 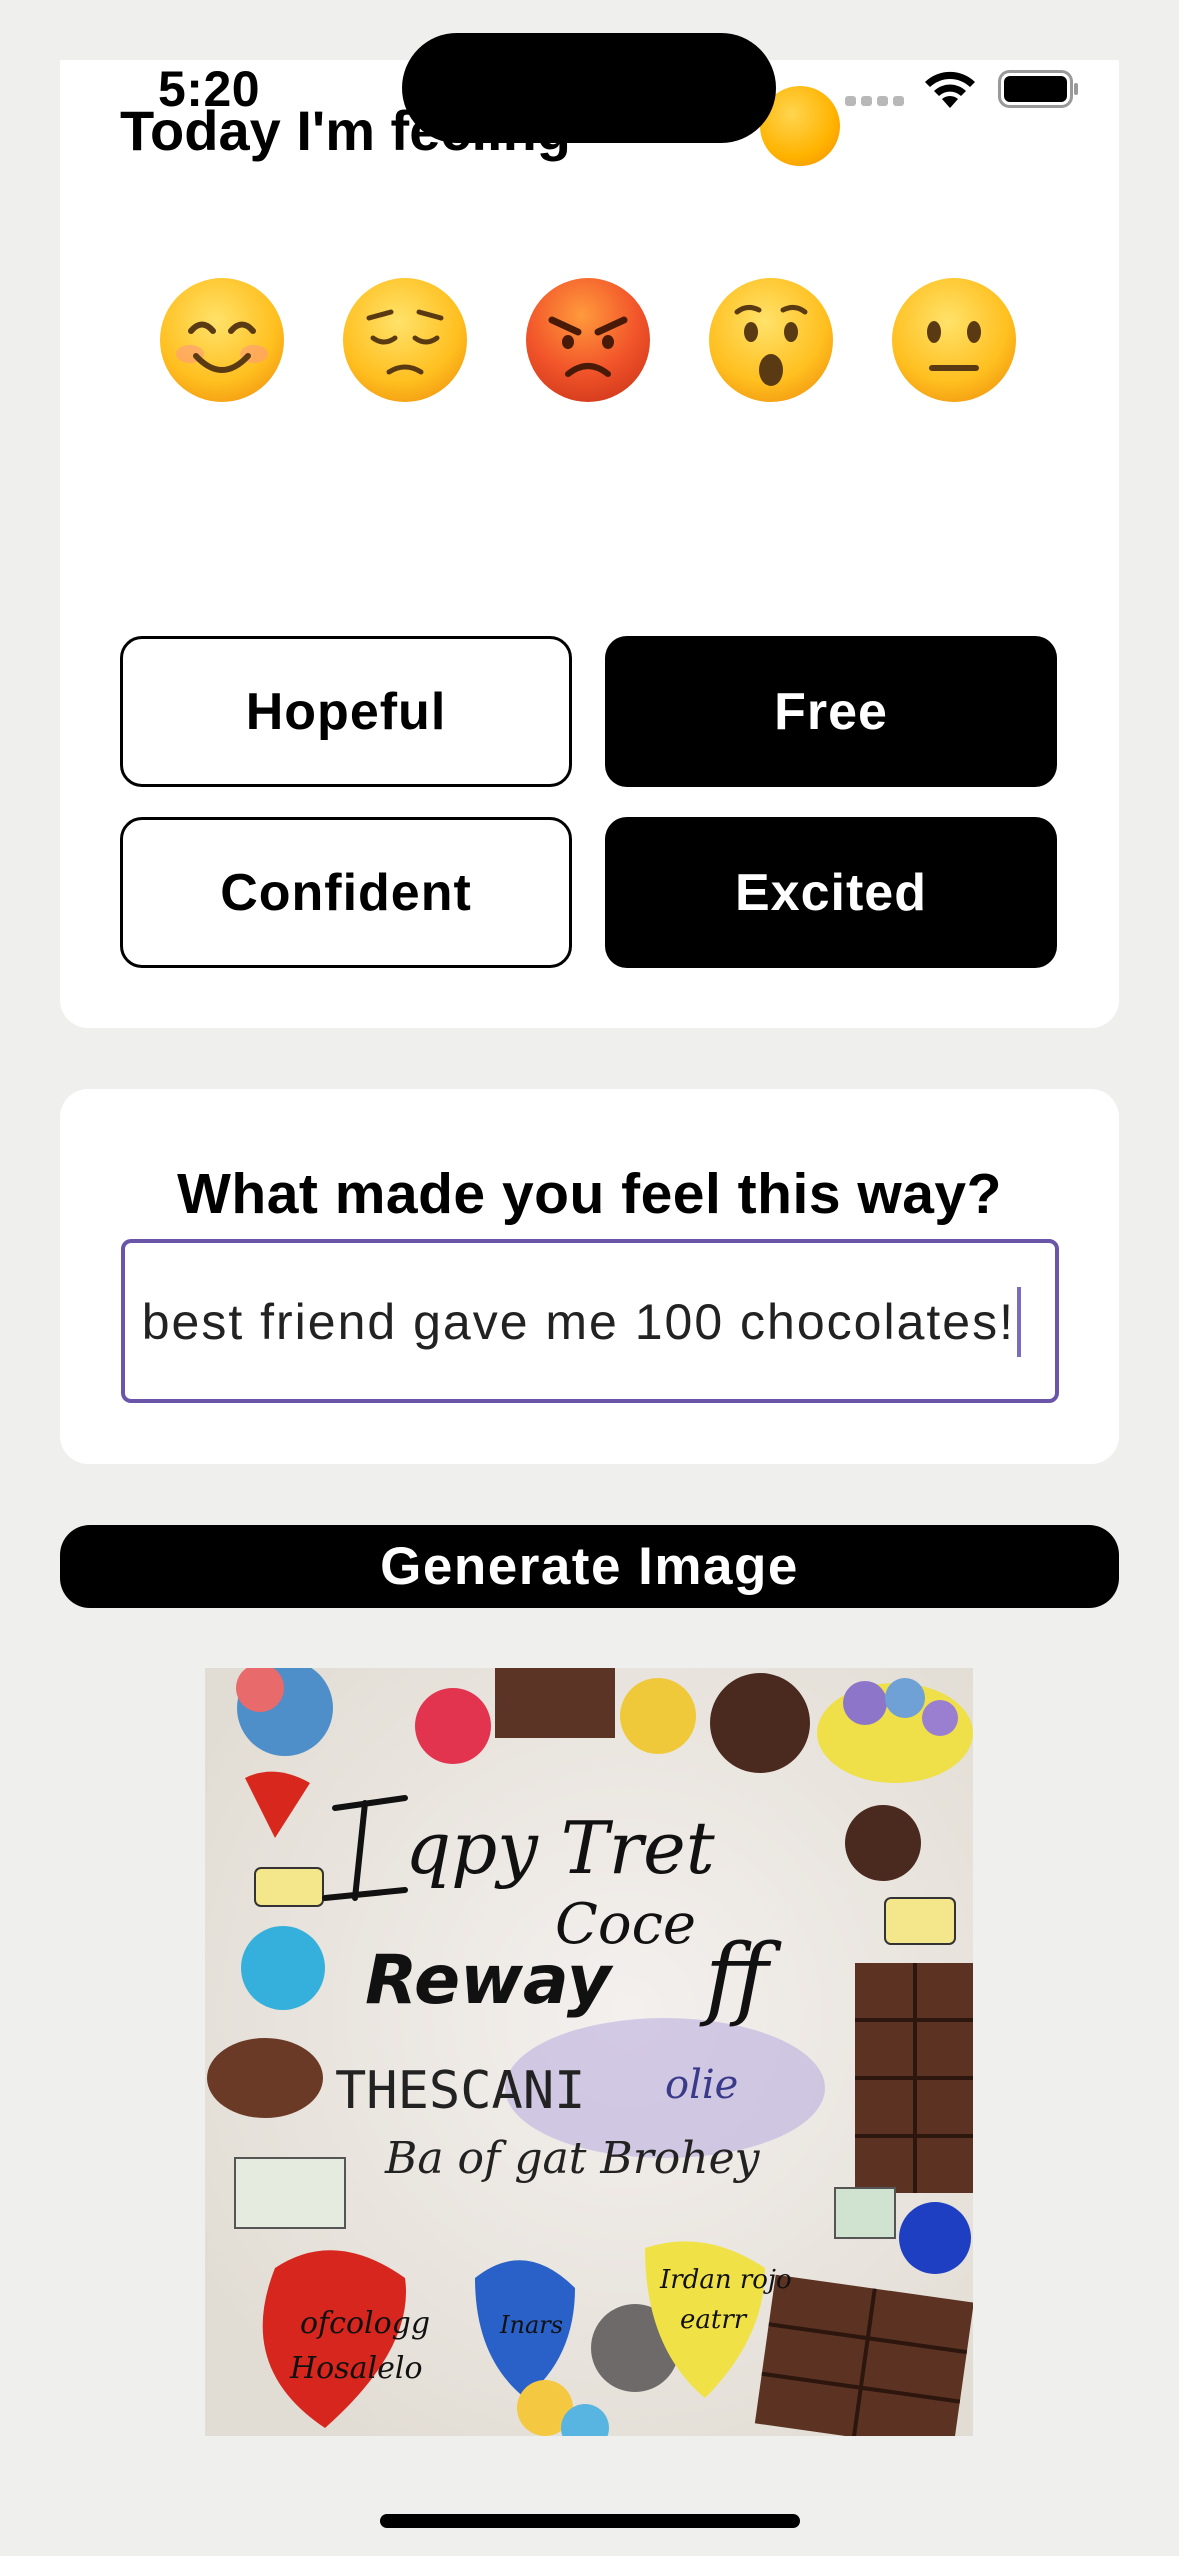 I want to click on svg-text: Hosalelo, so click(x=356, y=2368).